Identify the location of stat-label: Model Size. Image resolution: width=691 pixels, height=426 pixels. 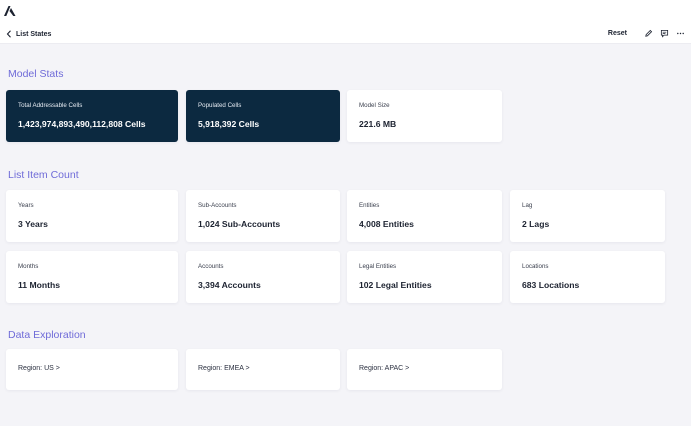
(374, 105).